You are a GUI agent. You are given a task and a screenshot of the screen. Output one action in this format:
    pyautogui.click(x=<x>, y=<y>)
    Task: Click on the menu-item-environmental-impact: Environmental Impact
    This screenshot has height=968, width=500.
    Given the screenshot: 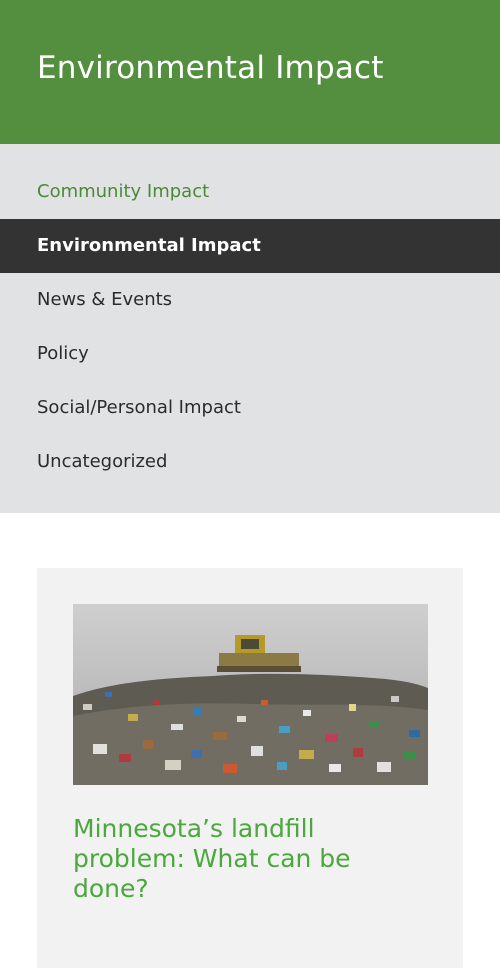 What is the action you would take?
    pyautogui.click(x=250, y=246)
    